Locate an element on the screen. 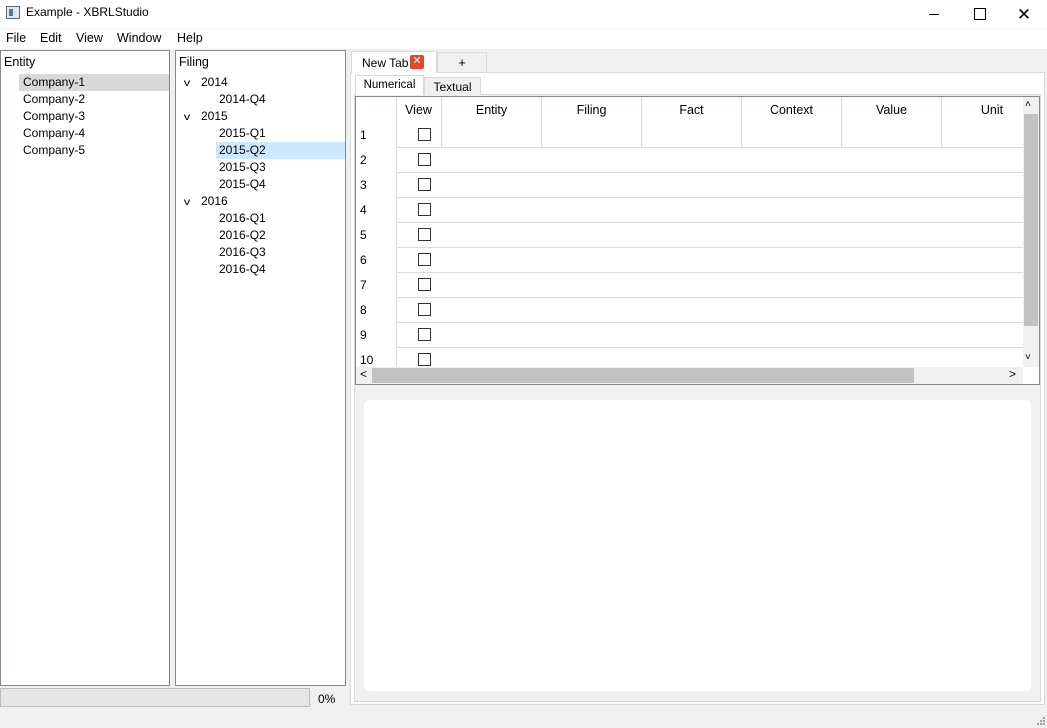 This screenshot has height=728, width=1047. scroll-down-icon: ˅ is located at coordinates (1028, 357).